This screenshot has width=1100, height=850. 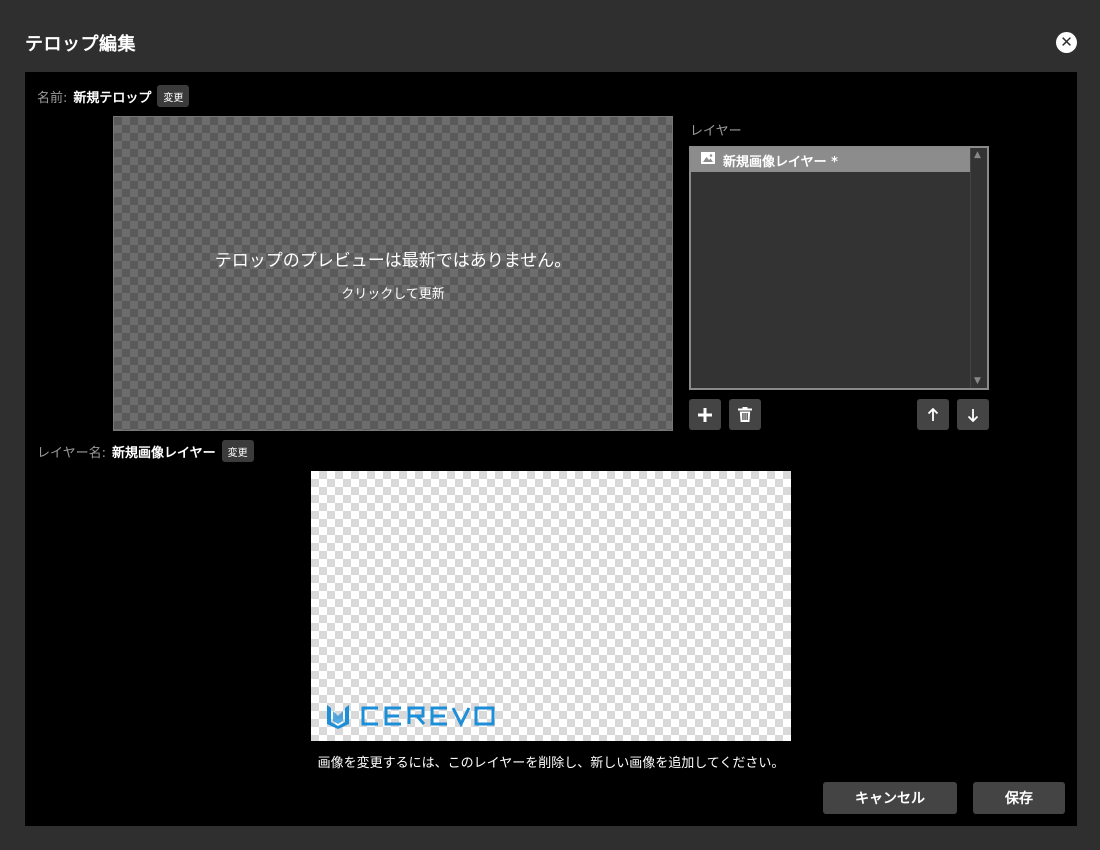 I want to click on layer-name-label: レイヤー名:, so click(x=71, y=453).